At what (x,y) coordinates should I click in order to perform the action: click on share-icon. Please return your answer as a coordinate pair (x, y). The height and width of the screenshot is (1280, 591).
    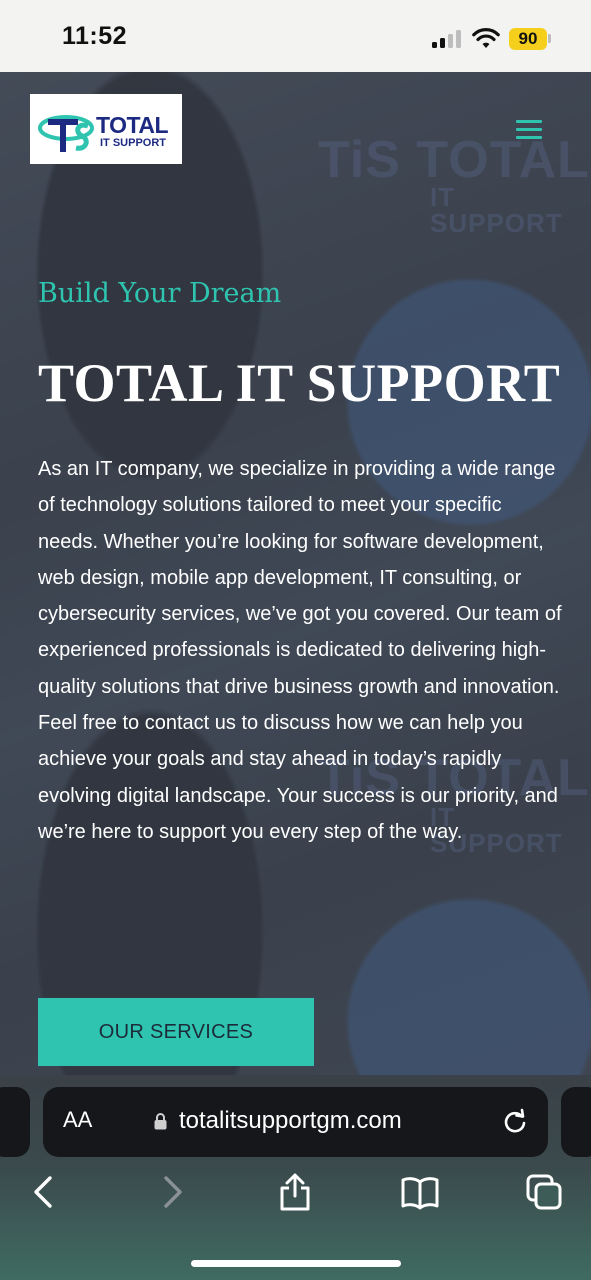
    Looking at the image, I should click on (295, 1192).